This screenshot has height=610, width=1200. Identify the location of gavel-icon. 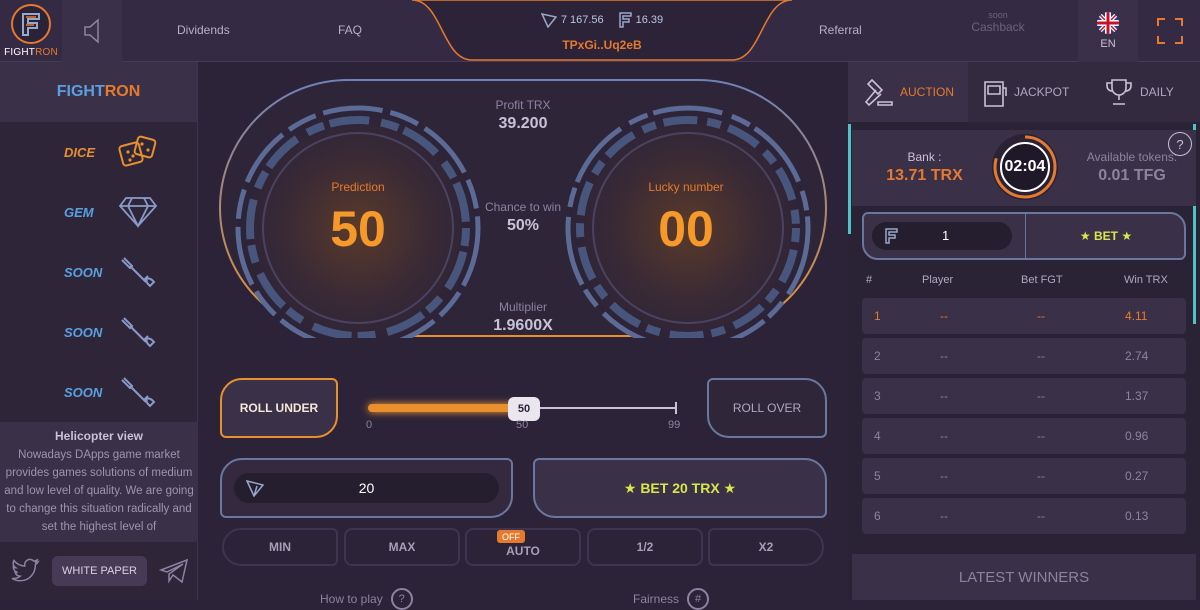
(878, 92).